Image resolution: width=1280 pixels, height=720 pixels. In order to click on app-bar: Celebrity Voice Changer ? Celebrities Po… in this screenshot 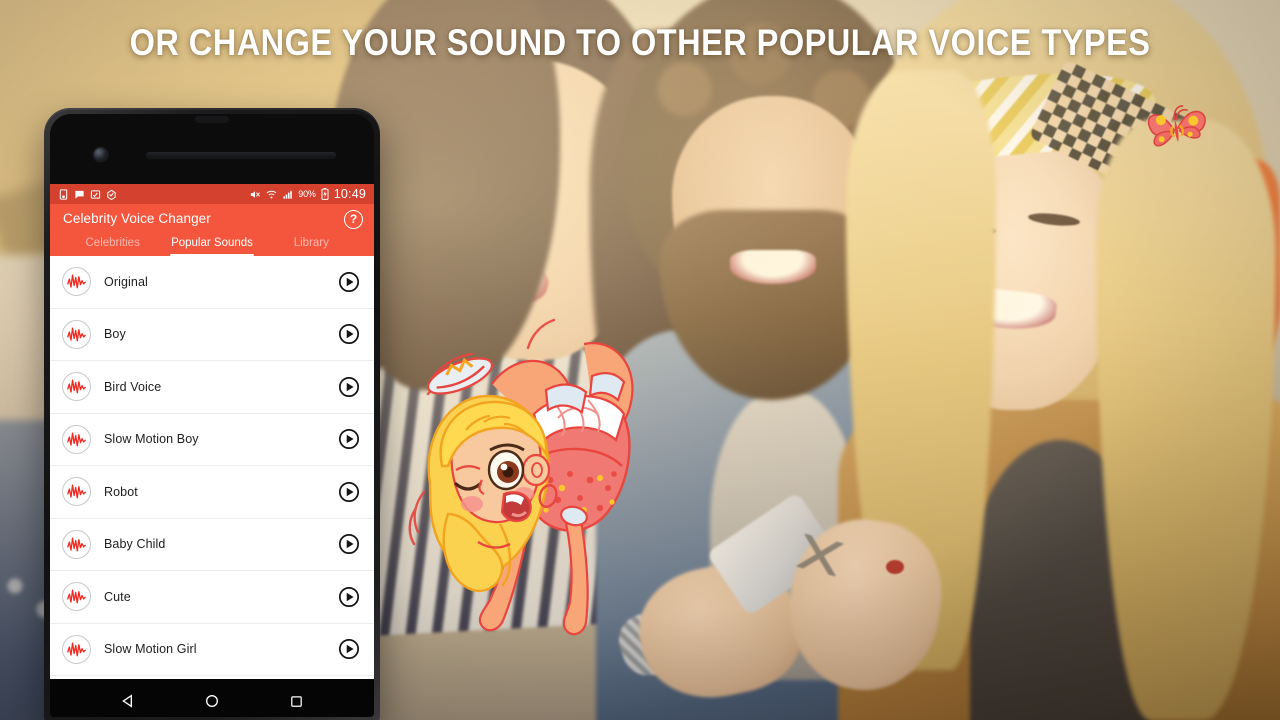, I will do `click(212, 230)`.